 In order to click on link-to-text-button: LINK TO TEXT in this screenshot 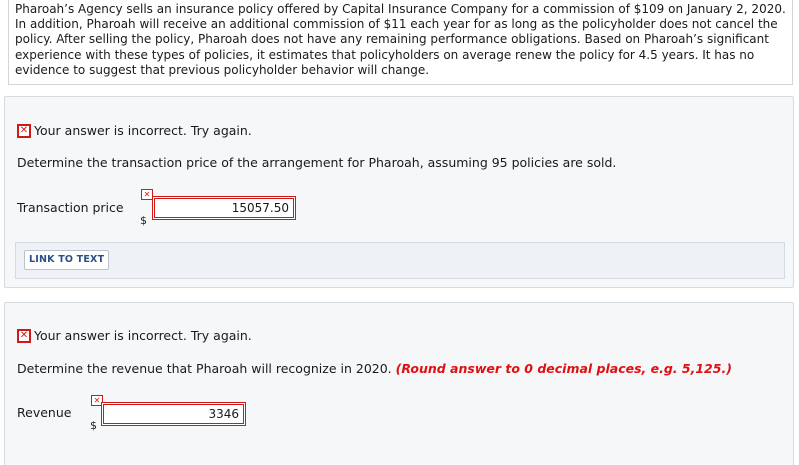, I will do `click(67, 260)`.